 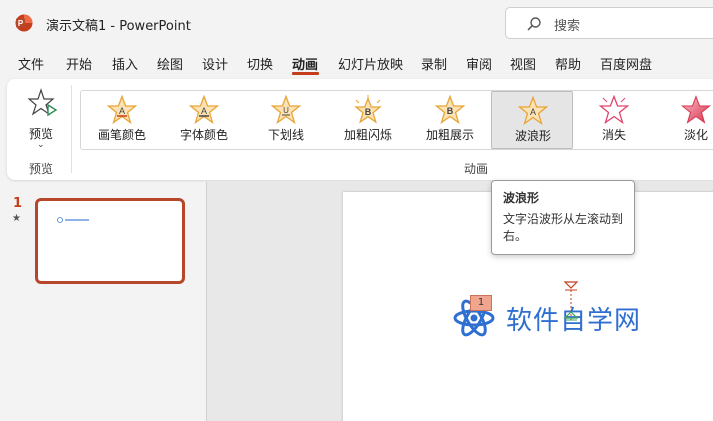 I want to click on animation-order-tag: 1, so click(x=481, y=303).